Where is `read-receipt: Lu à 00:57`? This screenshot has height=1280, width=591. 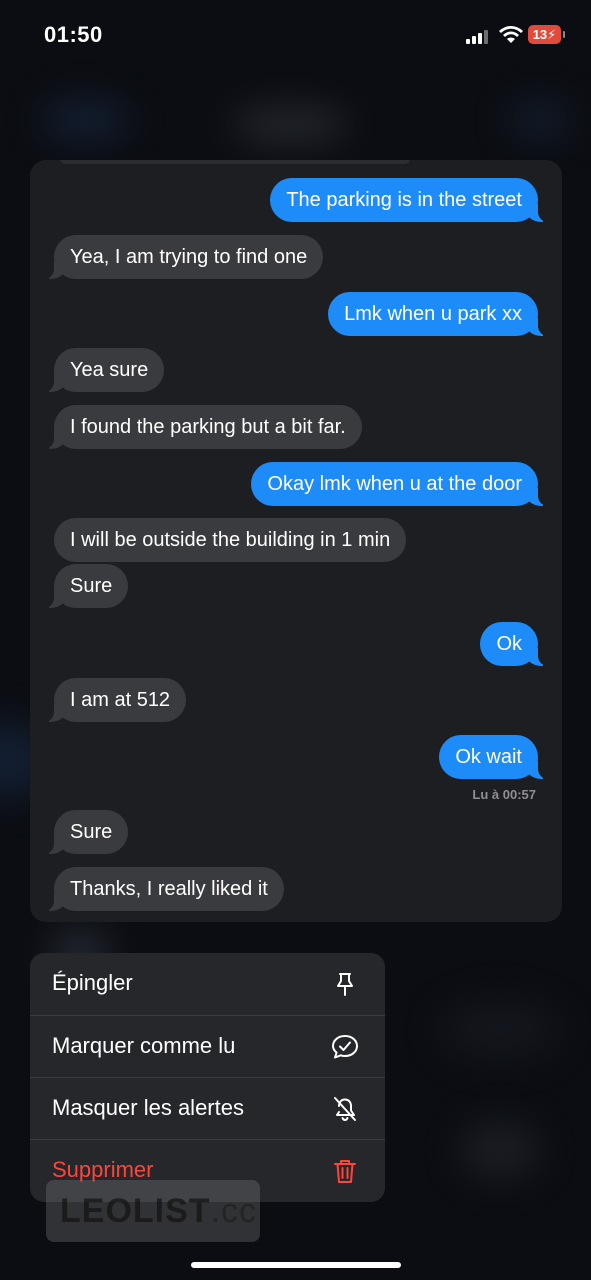
read-receipt: Lu à 00:57 is located at coordinates (504, 794).